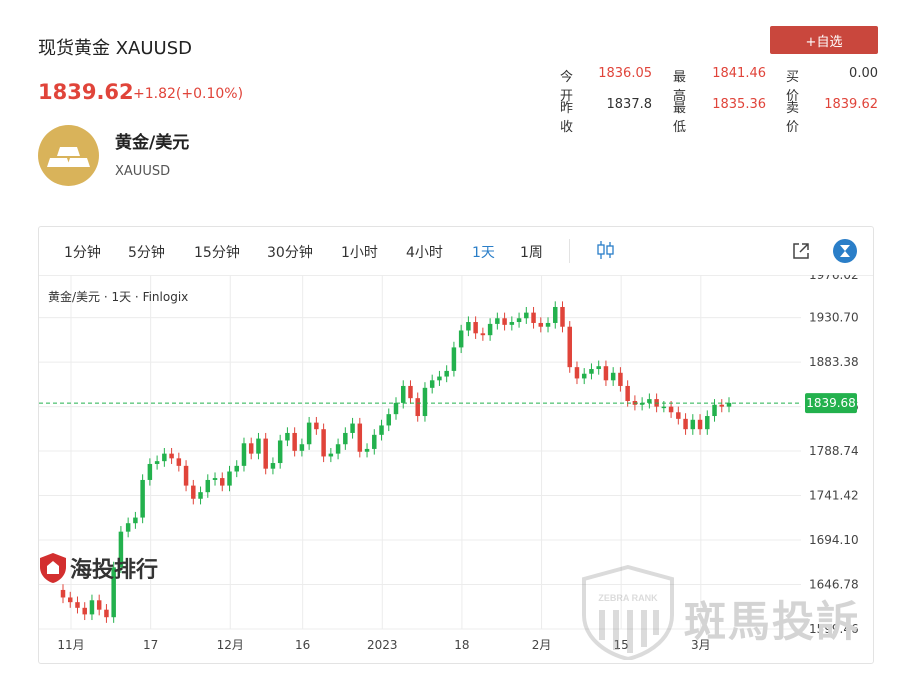 The width and height of the screenshot is (908, 678). I want to click on last-price-label: 1839.68, so click(831, 403).